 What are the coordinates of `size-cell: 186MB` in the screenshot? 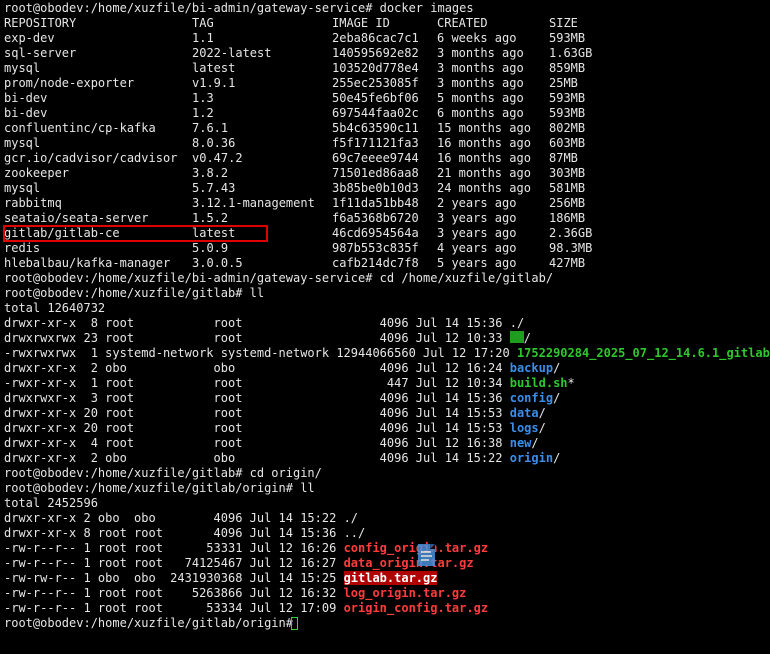 It's located at (567, 218).